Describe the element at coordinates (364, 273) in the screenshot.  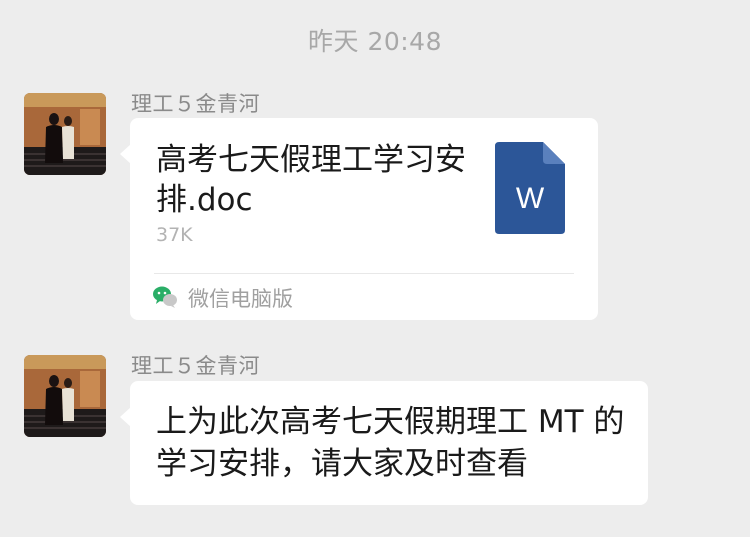
I see `divider` at that location.